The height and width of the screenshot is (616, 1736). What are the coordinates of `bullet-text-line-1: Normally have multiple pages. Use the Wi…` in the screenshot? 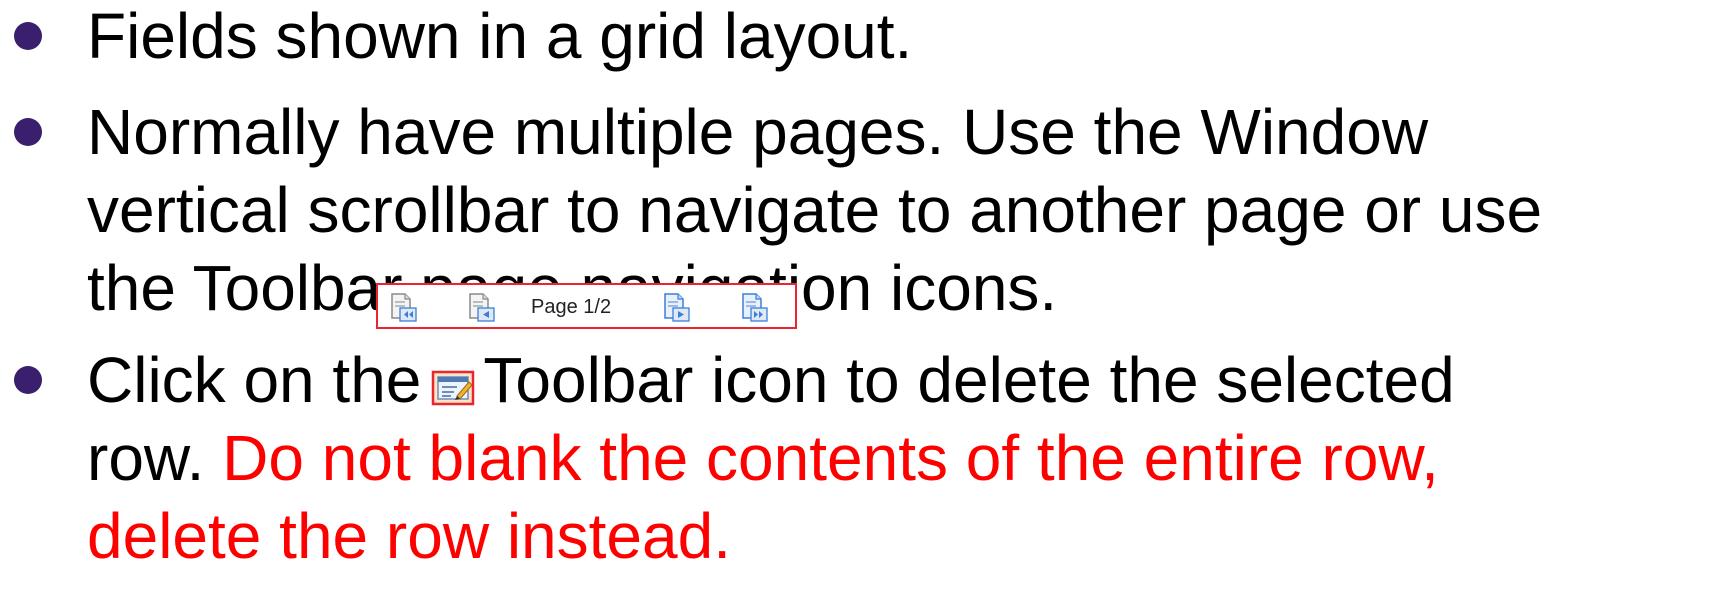 It's located at (758, 132).